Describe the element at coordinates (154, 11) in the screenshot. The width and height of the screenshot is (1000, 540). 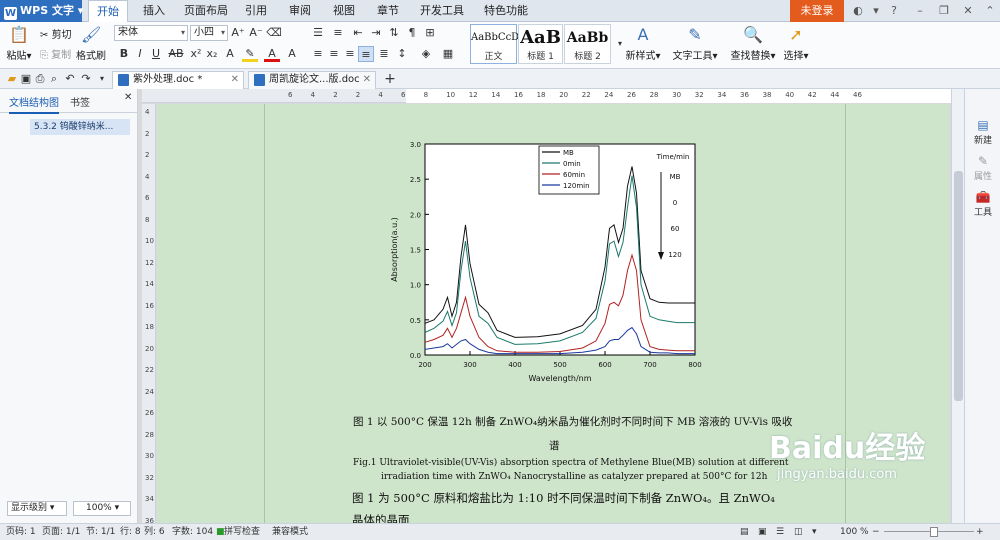
I see `tab-insert: 插入` at that location.